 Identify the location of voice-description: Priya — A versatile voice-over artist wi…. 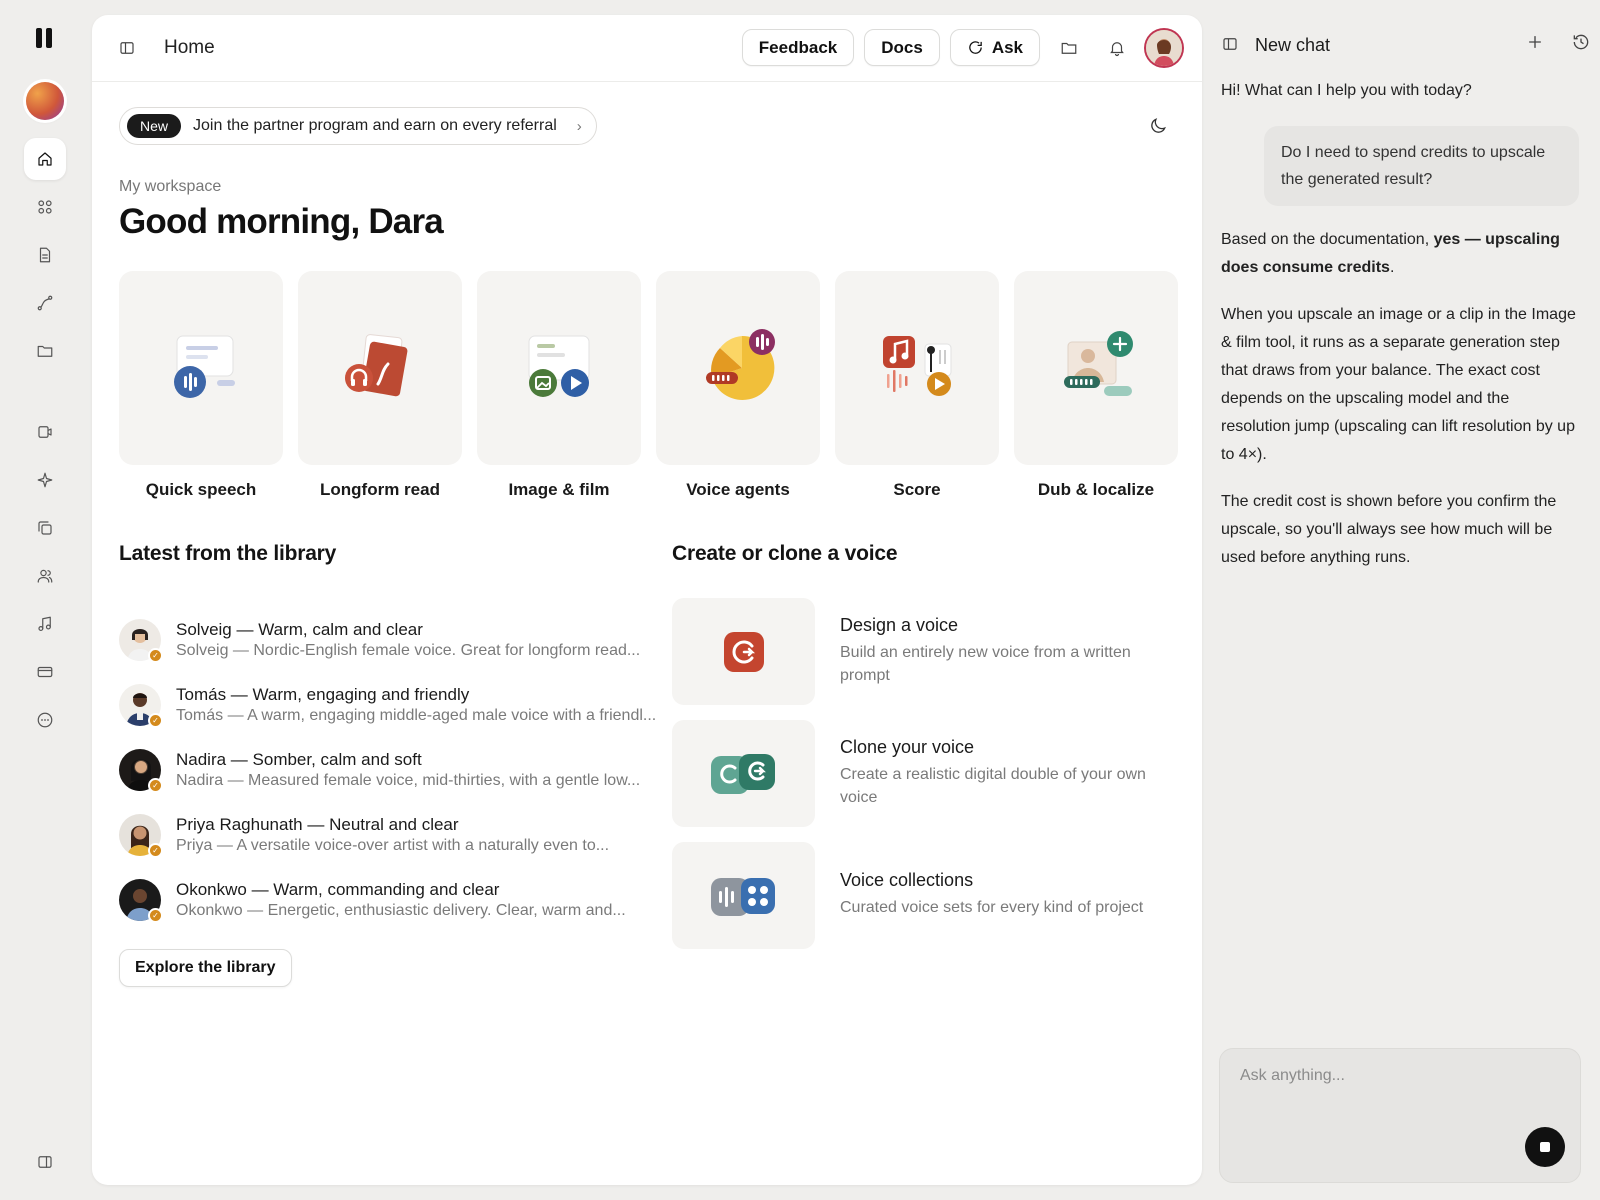
(393, 845).